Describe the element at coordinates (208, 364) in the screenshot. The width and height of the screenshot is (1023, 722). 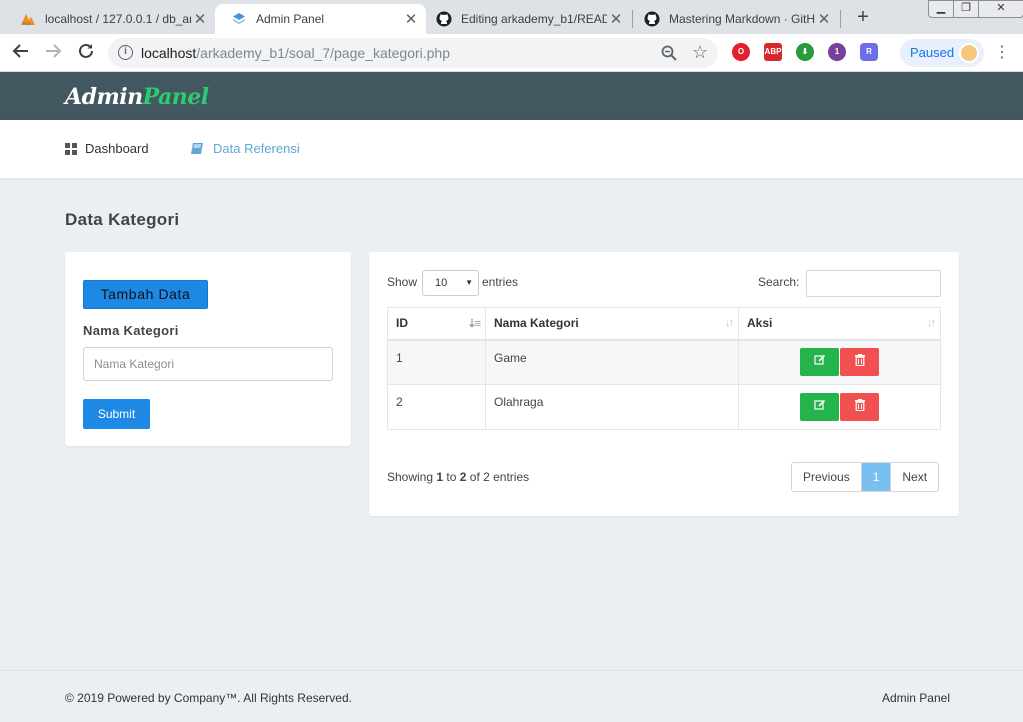
I see `category-name-input` at that location.